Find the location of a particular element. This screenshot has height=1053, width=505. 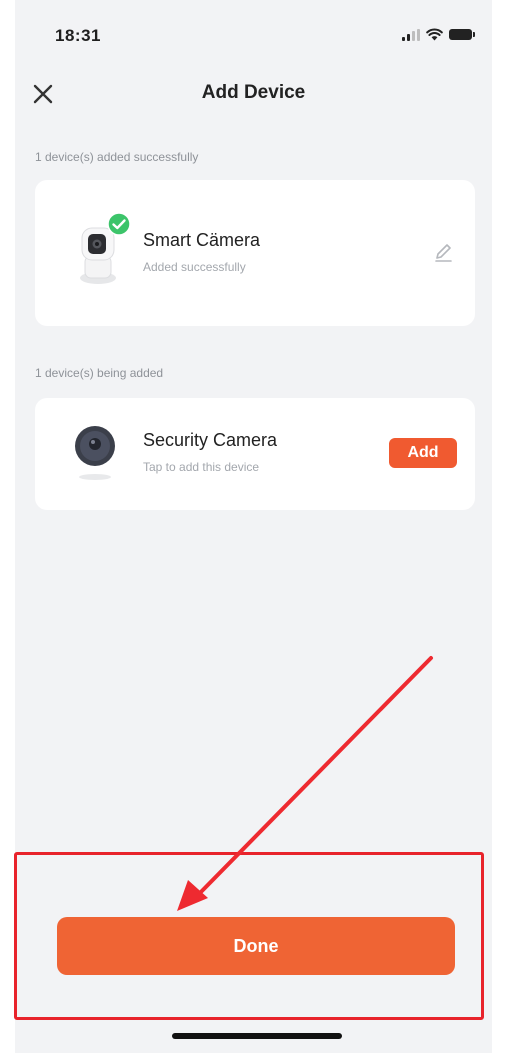

device-name: Security Camera is located at coordinates (210, 440).